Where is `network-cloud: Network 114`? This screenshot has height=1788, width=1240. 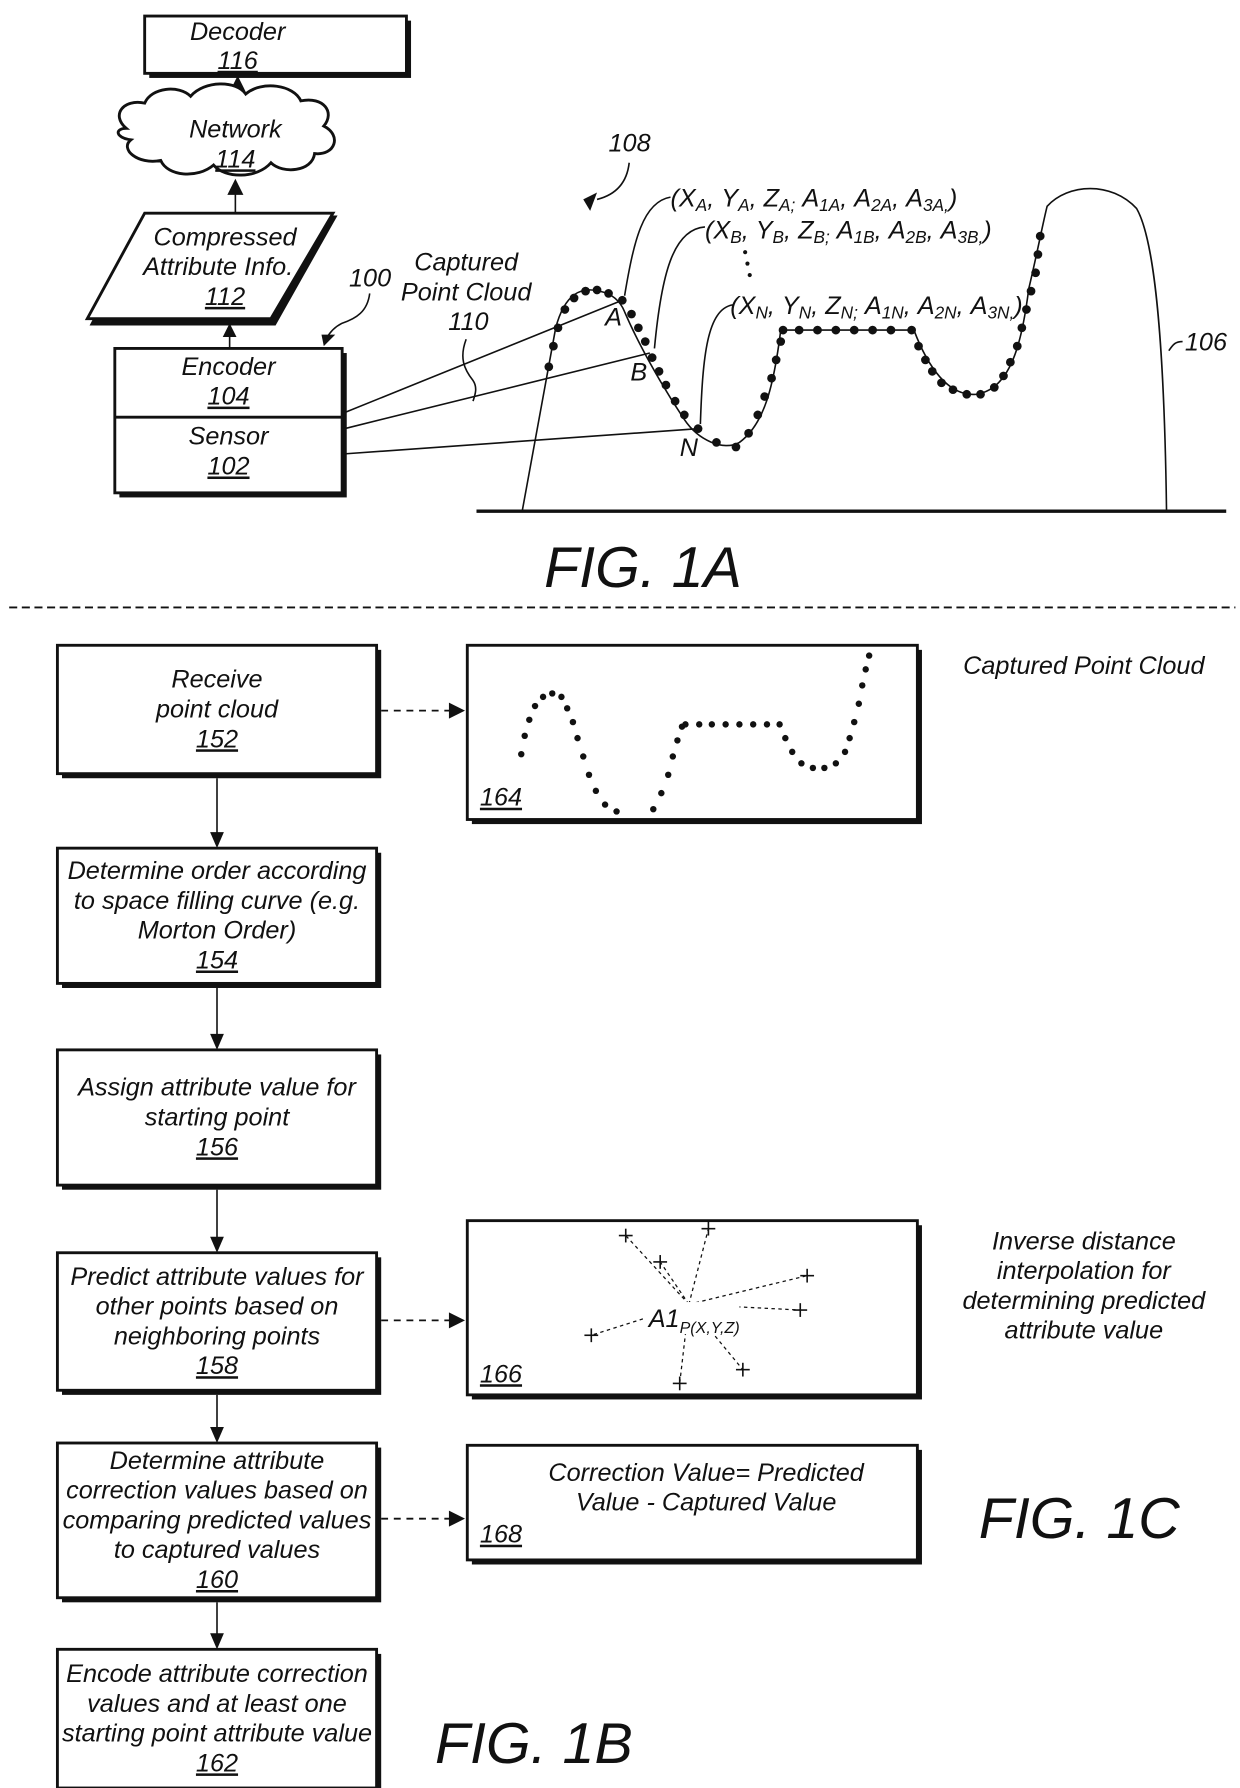
network-cloud: Network 114 is located at coordinates (226, 129).